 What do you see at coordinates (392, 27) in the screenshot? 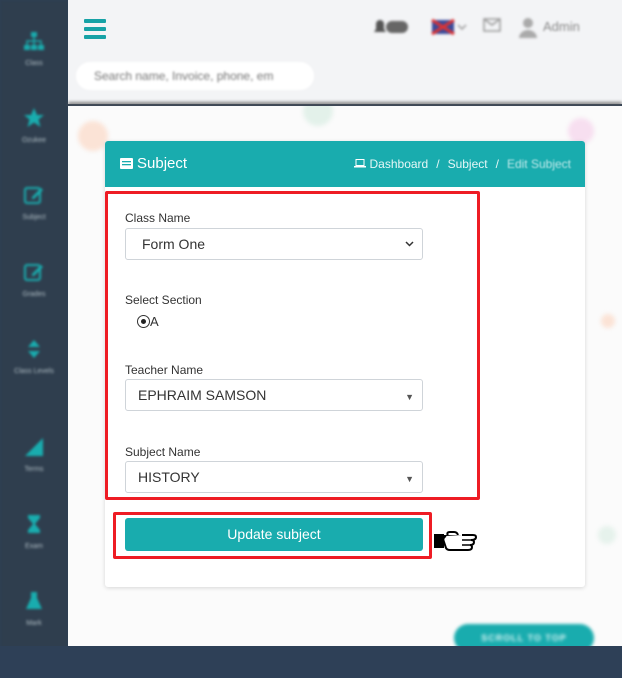
I see `notifications-icon` at bounding box center [392, 27].